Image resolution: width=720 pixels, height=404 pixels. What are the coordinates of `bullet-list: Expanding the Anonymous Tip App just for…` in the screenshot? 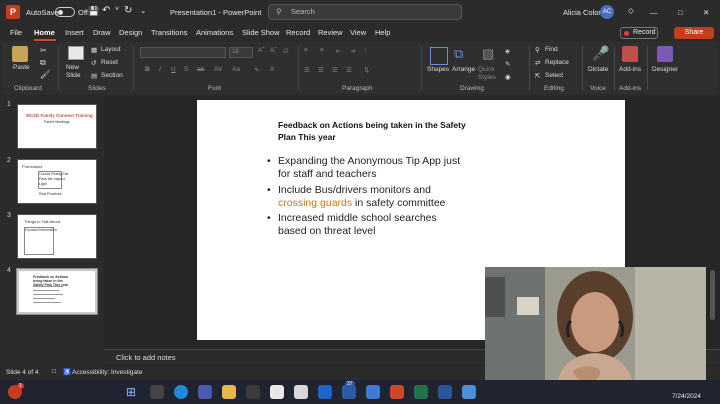 It's located at (367, 198).